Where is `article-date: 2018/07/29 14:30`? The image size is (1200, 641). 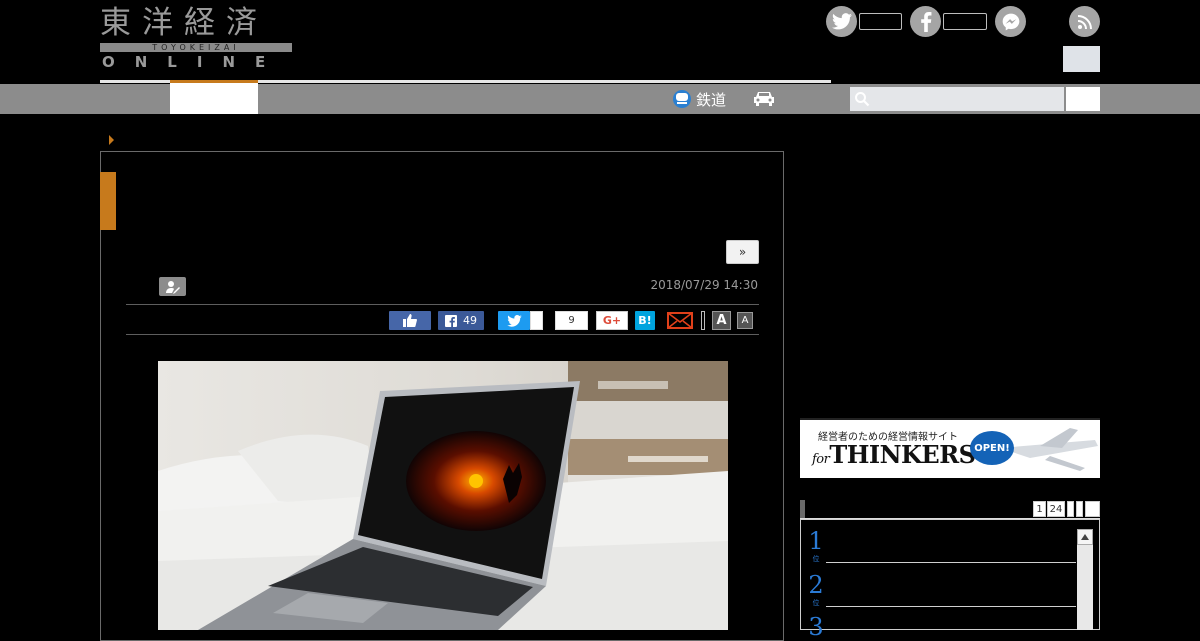
article-date: 2018/07/29 14:30 is located at coordinates (704, 285).